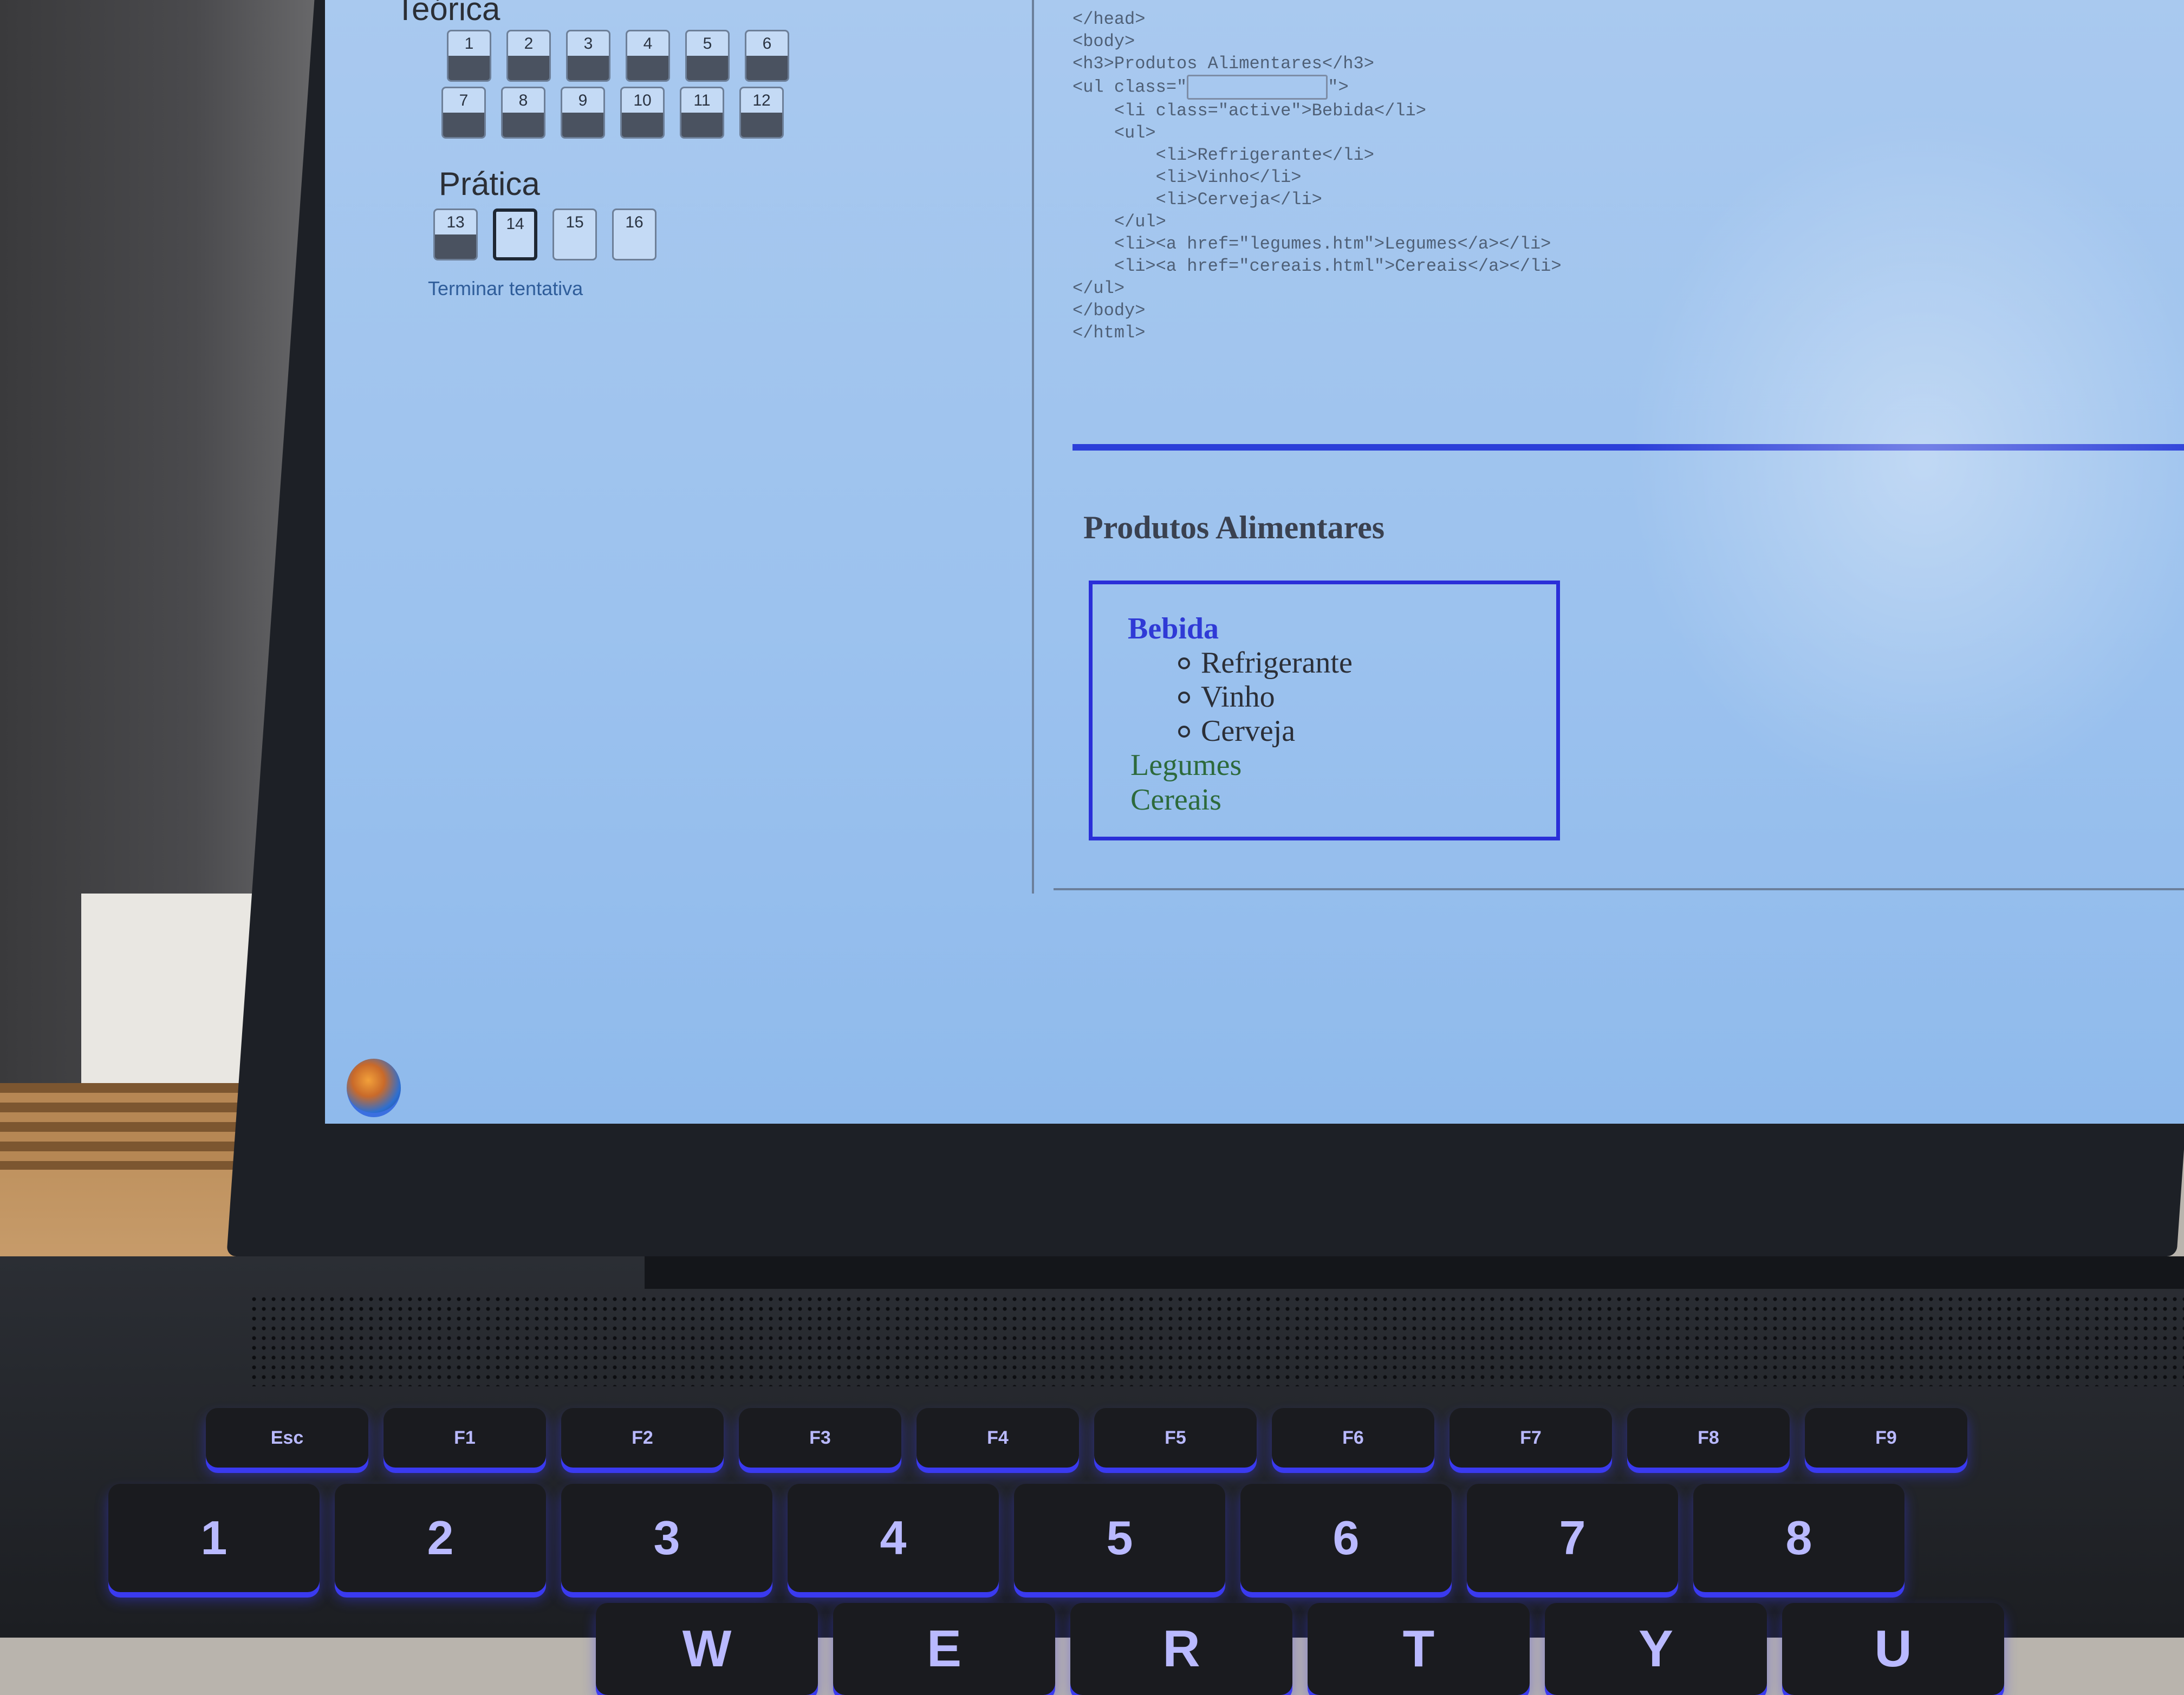 This screenshot has height=1695, width=2184. What do you see at coordinates (1346, 1538) in the screenshot?
I see `key-6: 6` at bounding box center [1346, 1538].